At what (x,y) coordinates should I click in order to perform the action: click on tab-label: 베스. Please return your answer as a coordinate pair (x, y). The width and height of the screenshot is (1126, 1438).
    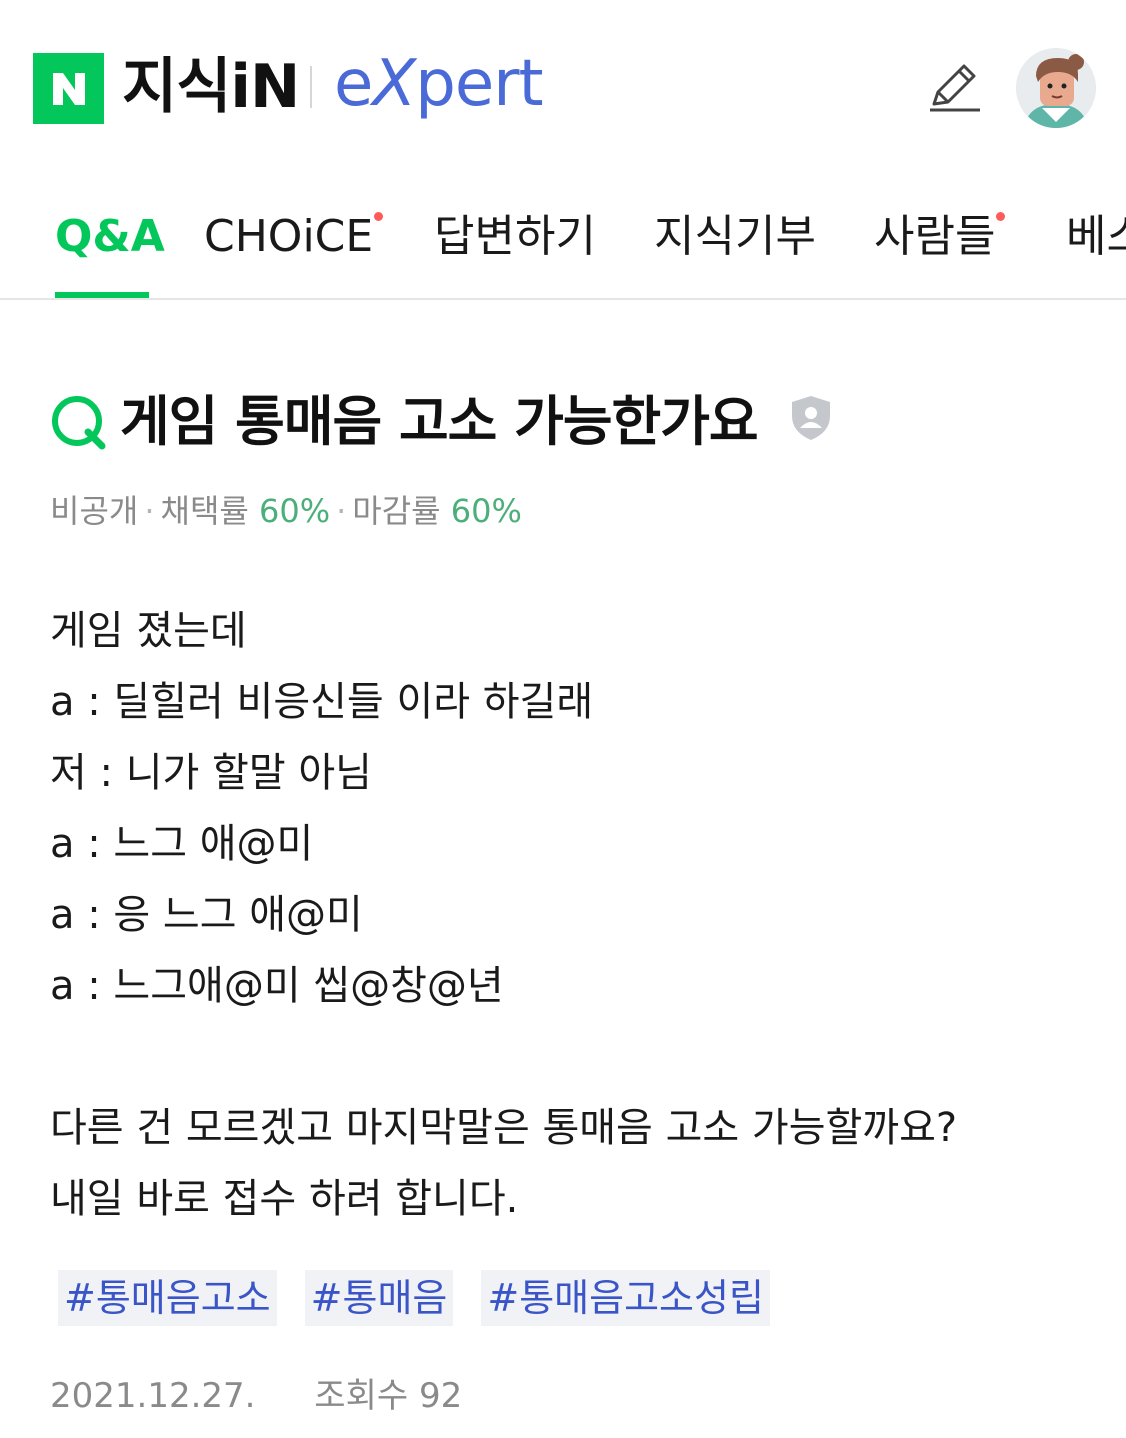
    Looking at the image, I should click on (1096, 236).